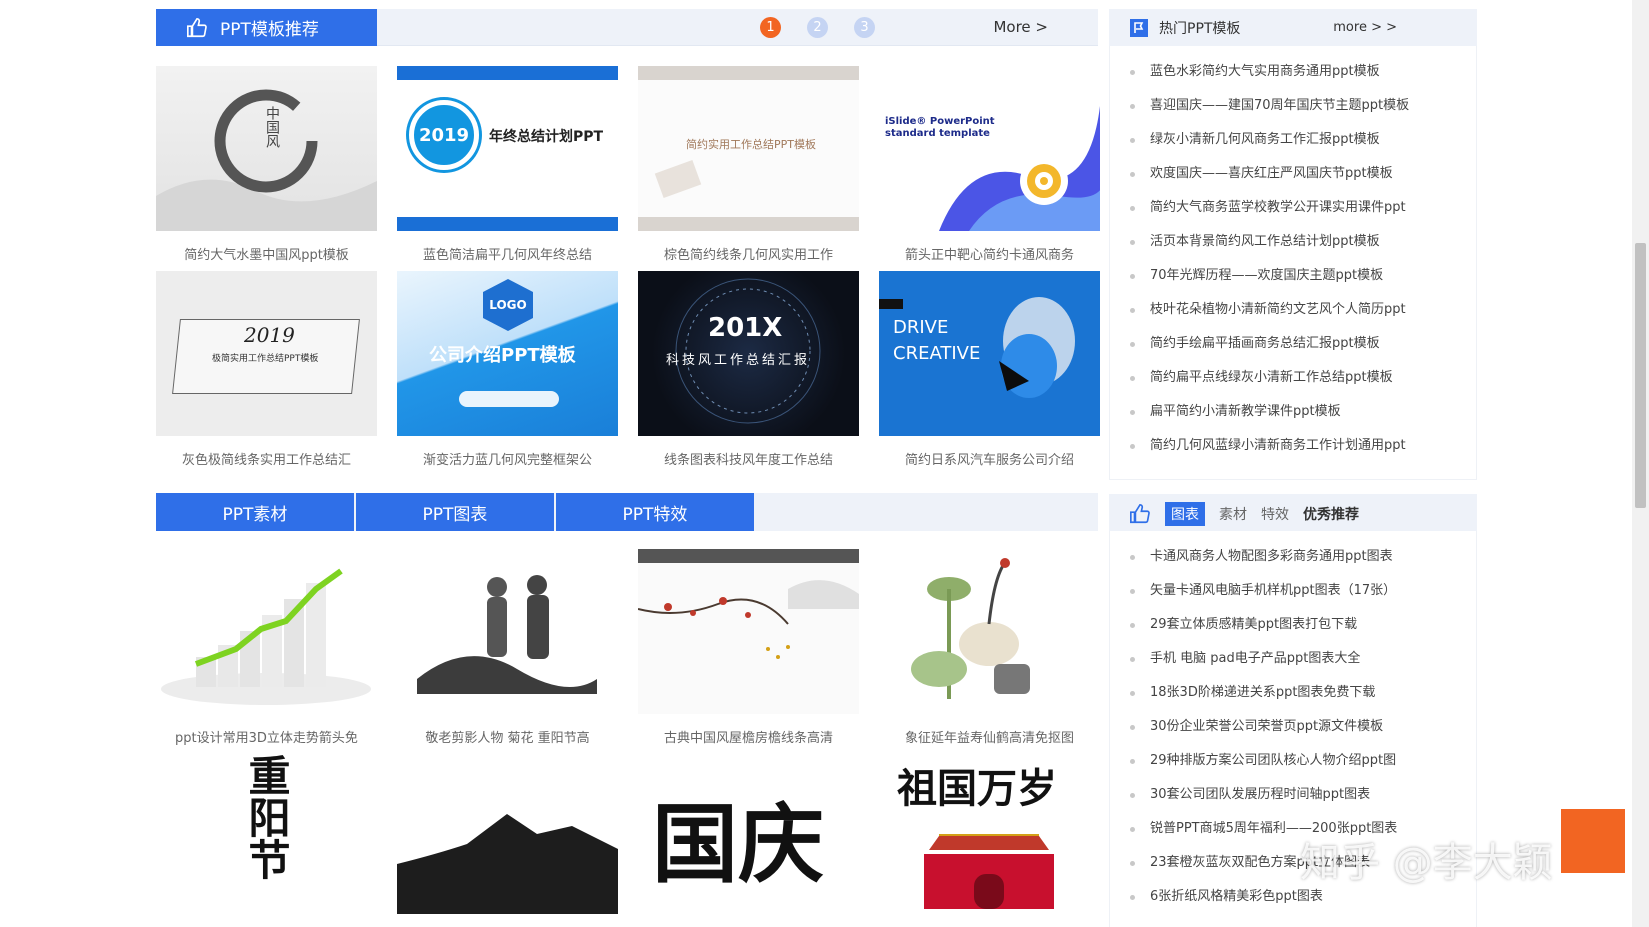  I want to click on material-thumb: 重阳节, so click(266, 834).